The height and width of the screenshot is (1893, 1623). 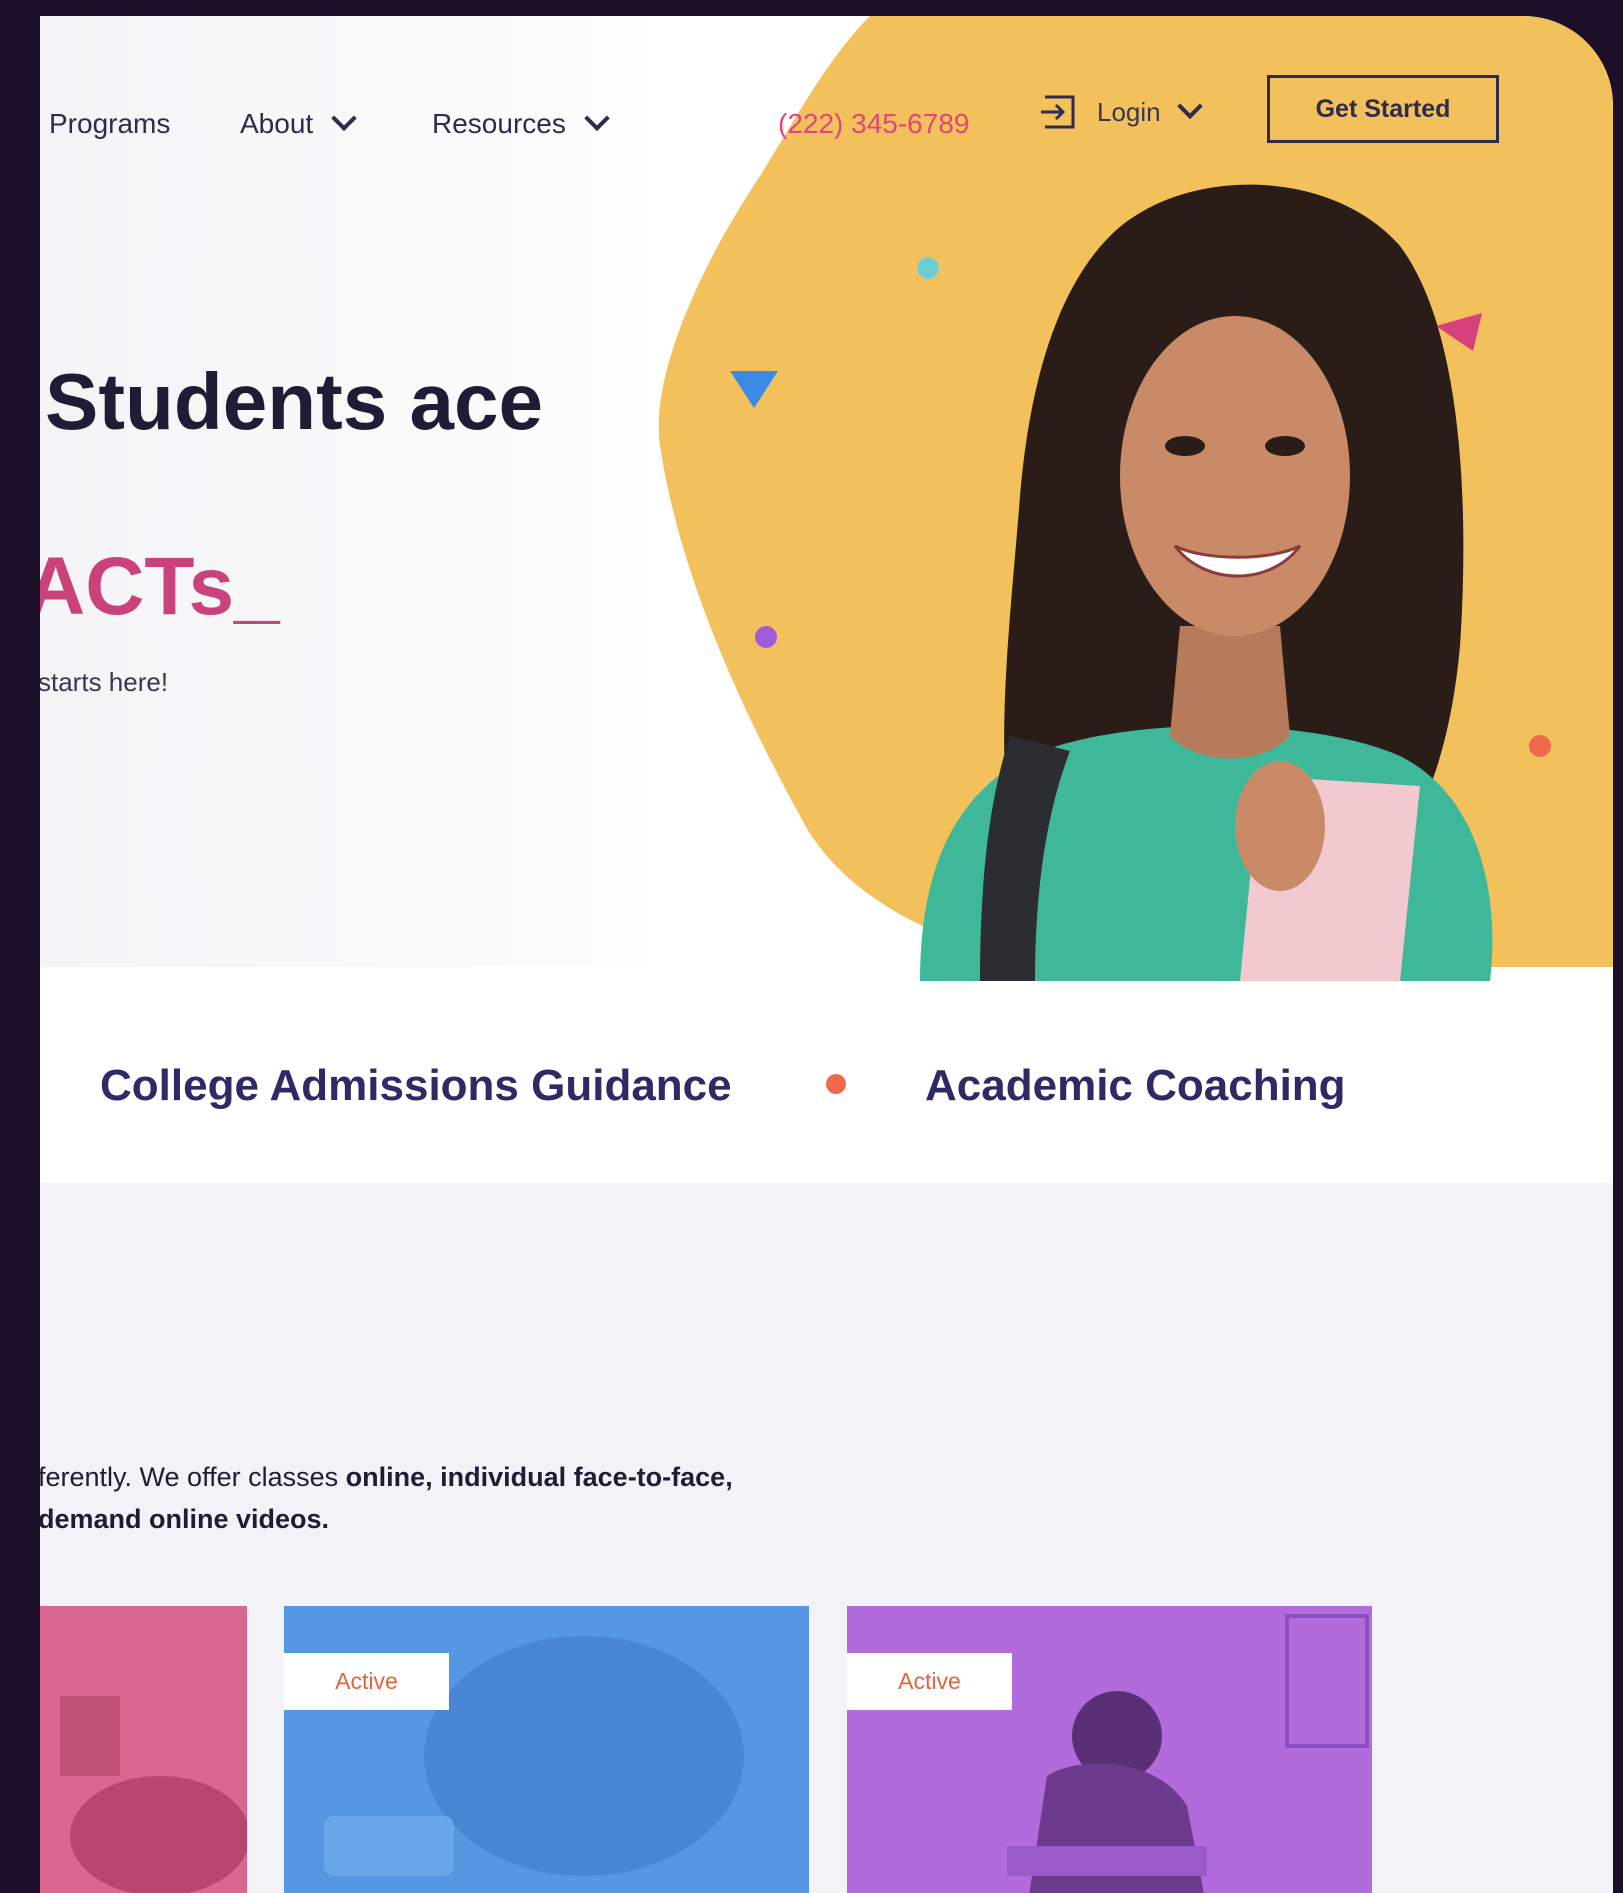 I want to click on service-academic-coaching: Academic Coaching, so click(x=1135, y=1086).